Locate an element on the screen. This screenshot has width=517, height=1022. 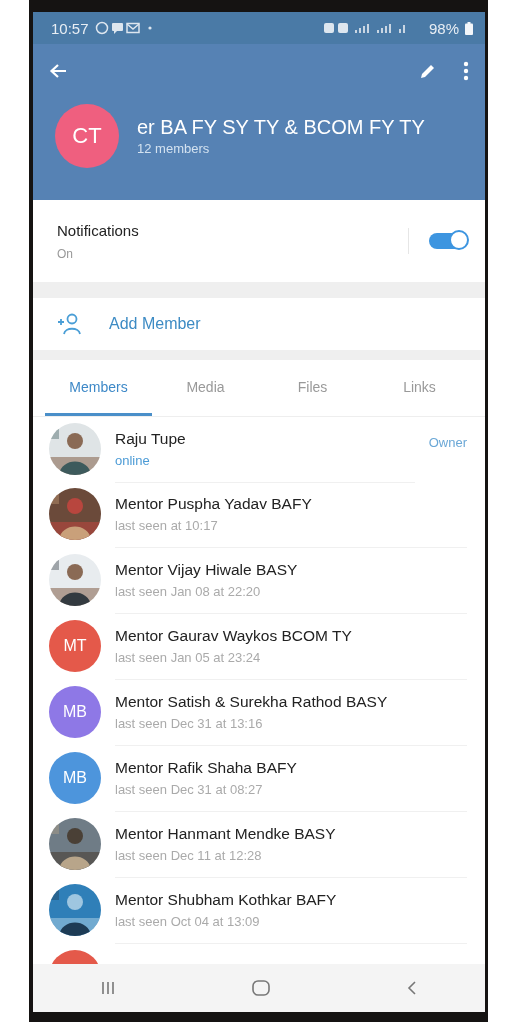
member-name: Mentor Hanmant Mendke BASY is located at coordinates (226, 833).